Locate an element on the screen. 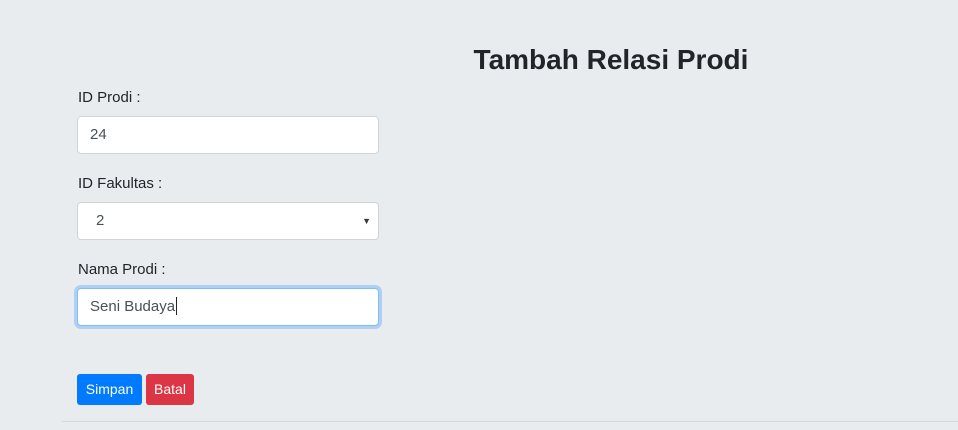  divider is located at coordinates (510, 421).